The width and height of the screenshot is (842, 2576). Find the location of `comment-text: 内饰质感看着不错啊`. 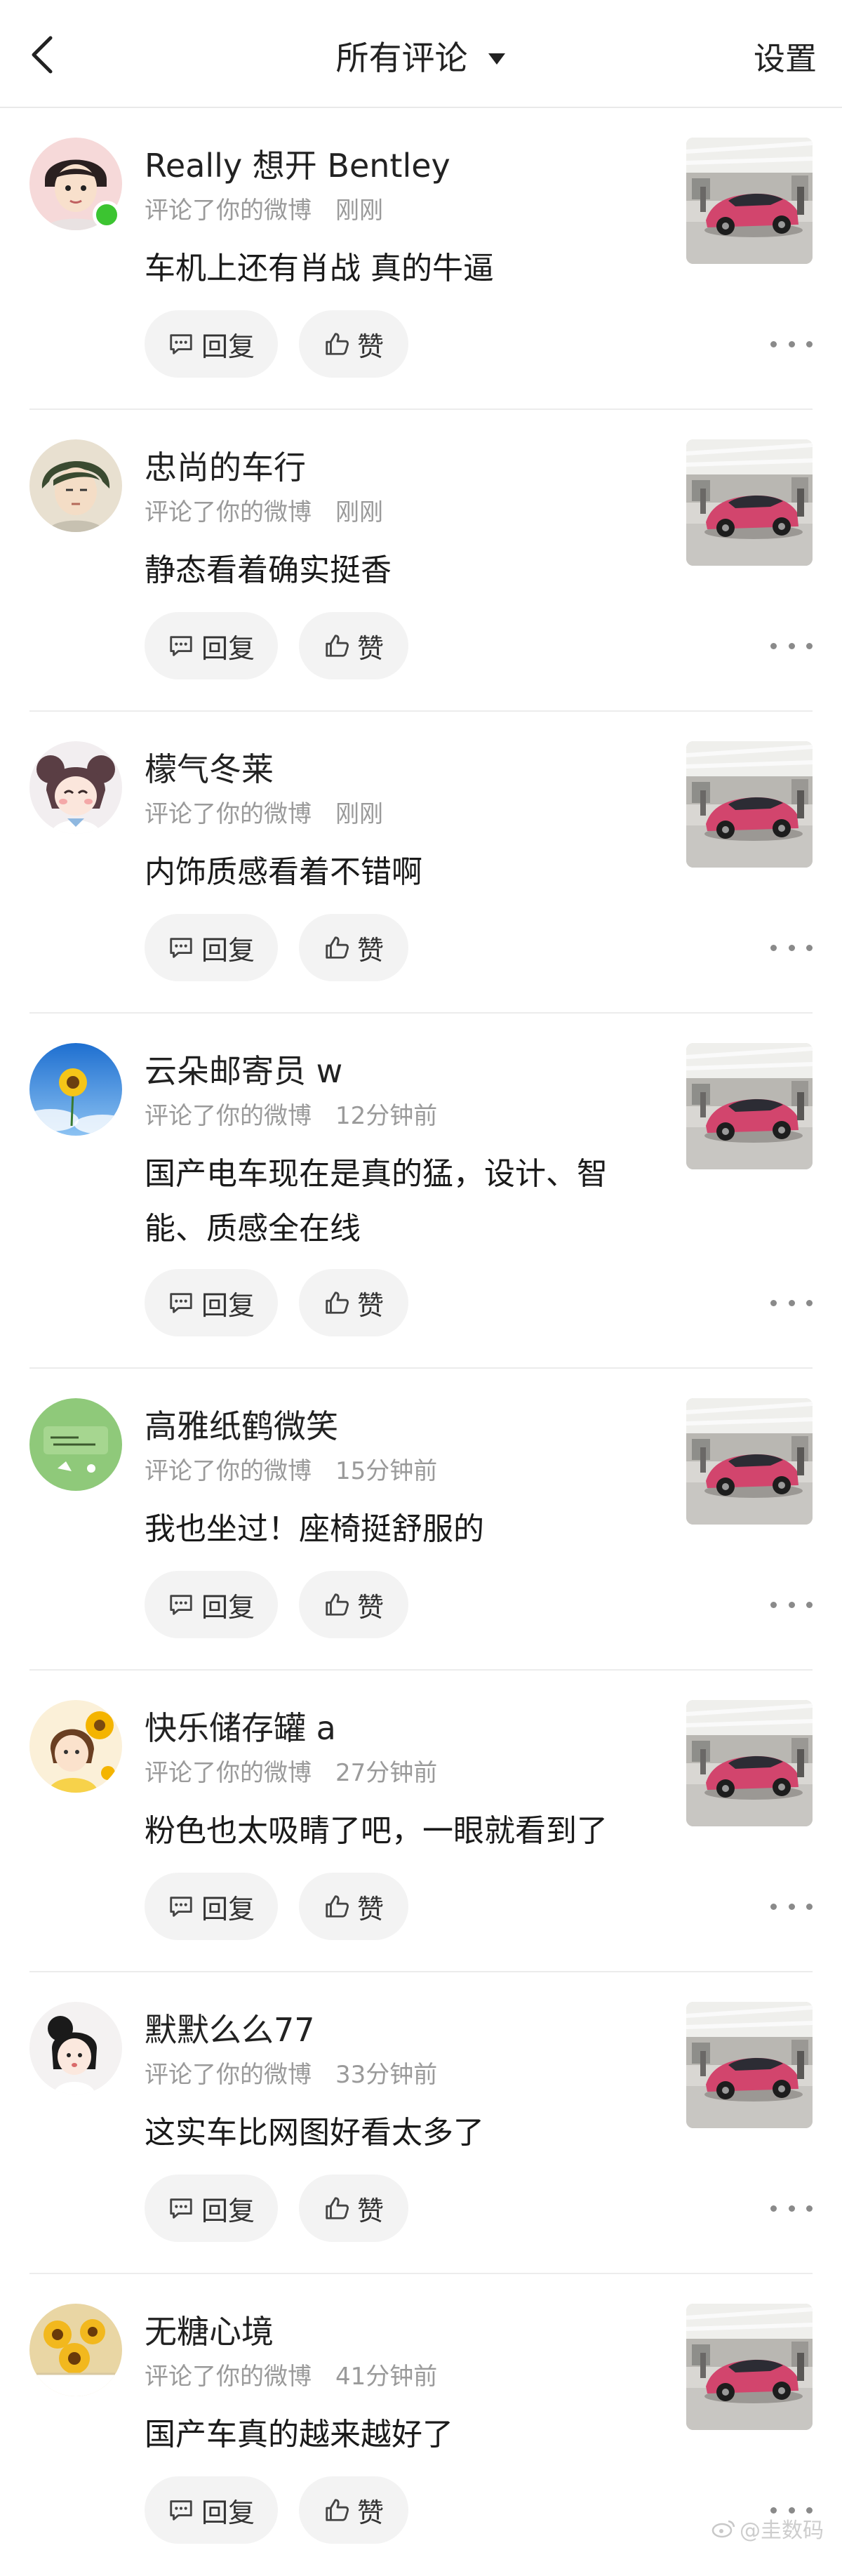

comment-text: 内饰质感看着不错啊 is located at coordinates (284, 872).